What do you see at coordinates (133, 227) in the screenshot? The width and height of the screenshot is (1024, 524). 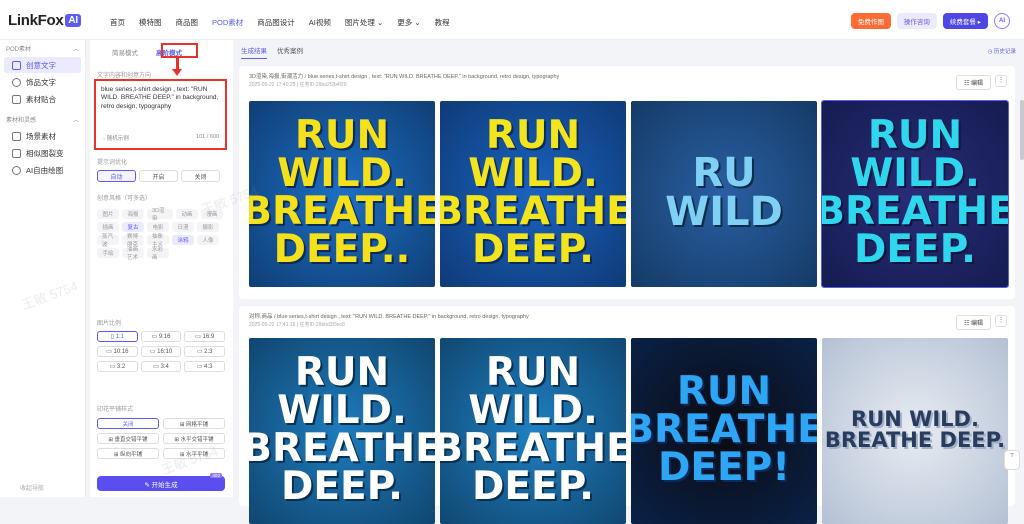 I see `style-chip-selected: 复古` at bounding box center [133, 227].